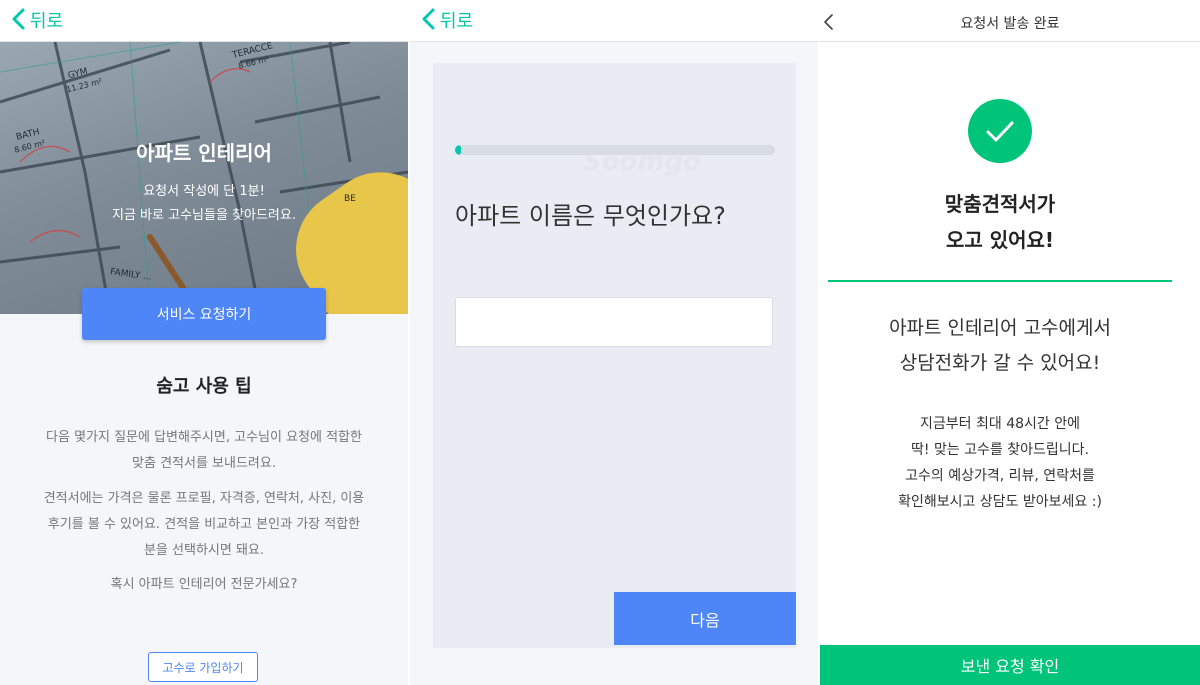  What do you see at coordinates (1000, 450) in the screenshot?
I see `detail-line2: 딱! 맞는 고수를 찾아드립니다.` at bounding box center [1000, 450].